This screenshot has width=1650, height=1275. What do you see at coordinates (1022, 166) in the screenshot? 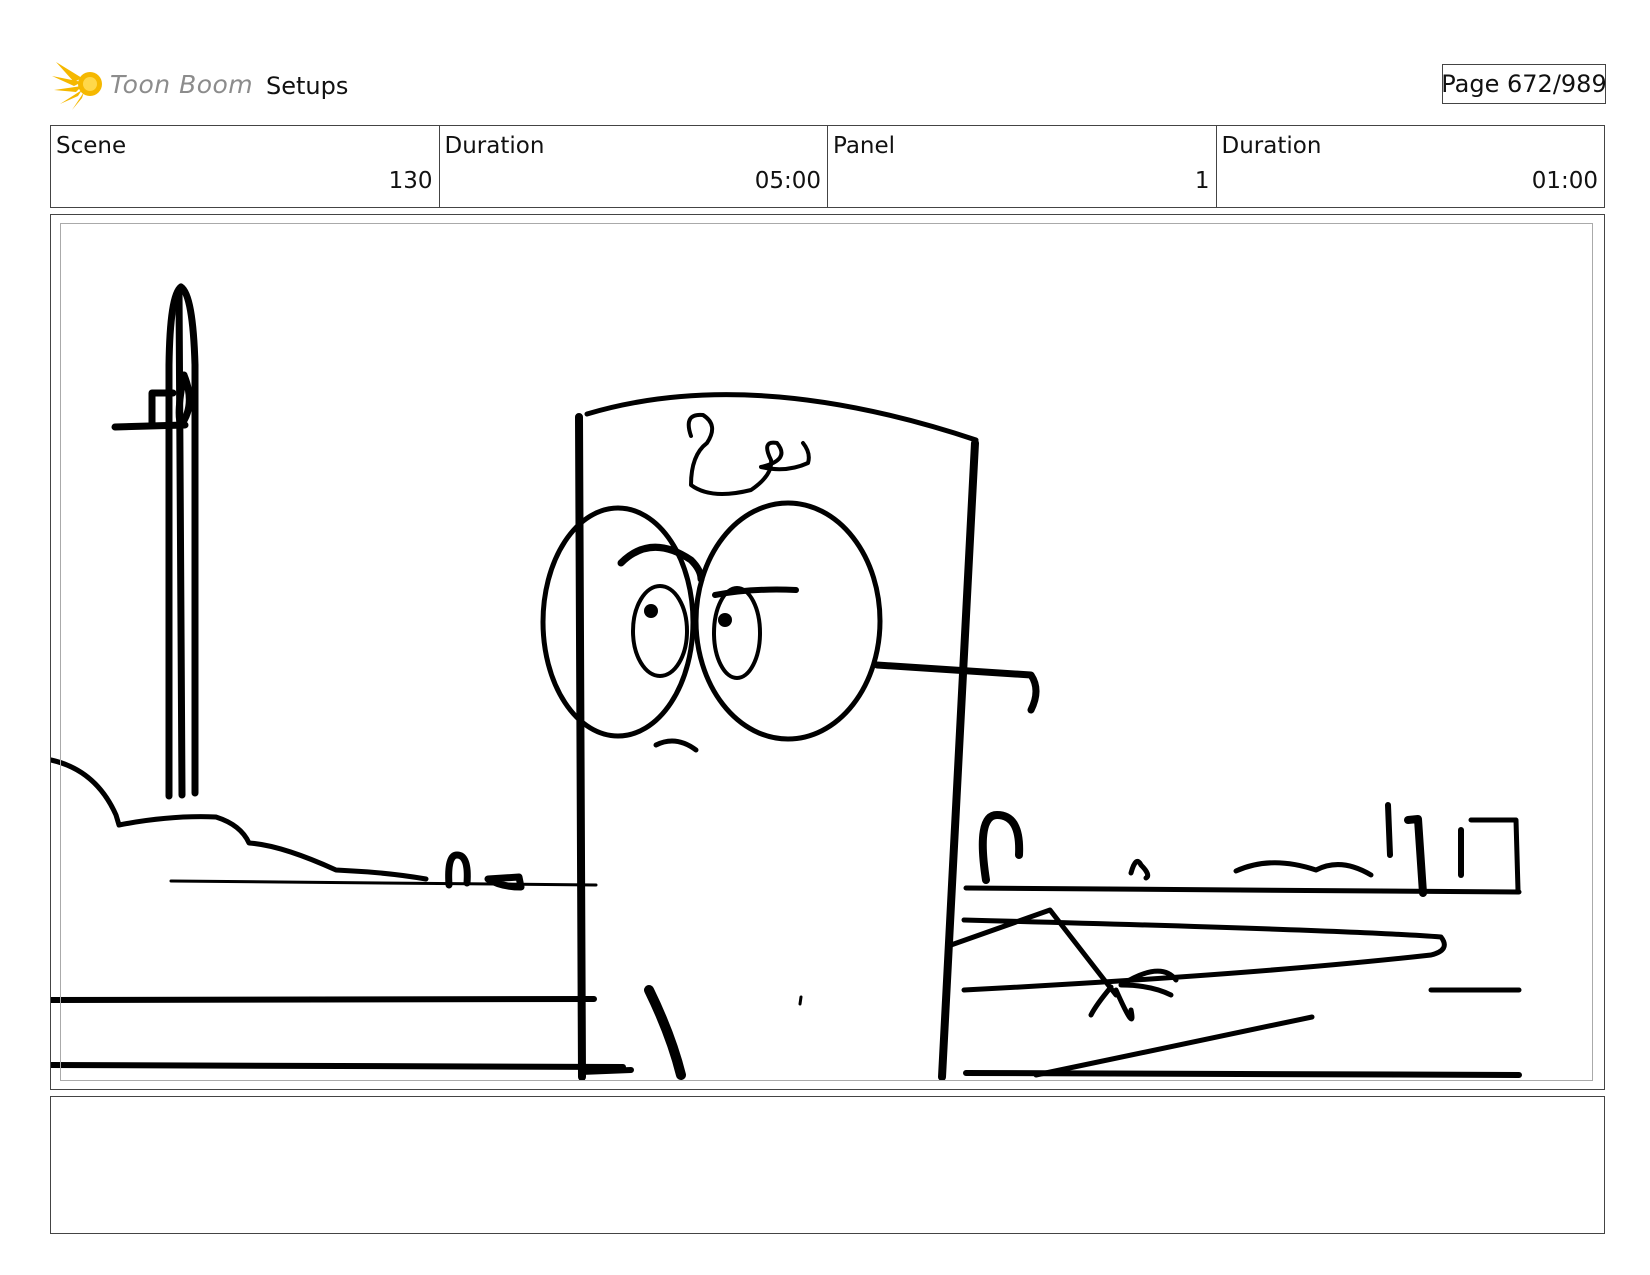
I see `panel-cell: Panel 1` at bounding box center [1022, 166].